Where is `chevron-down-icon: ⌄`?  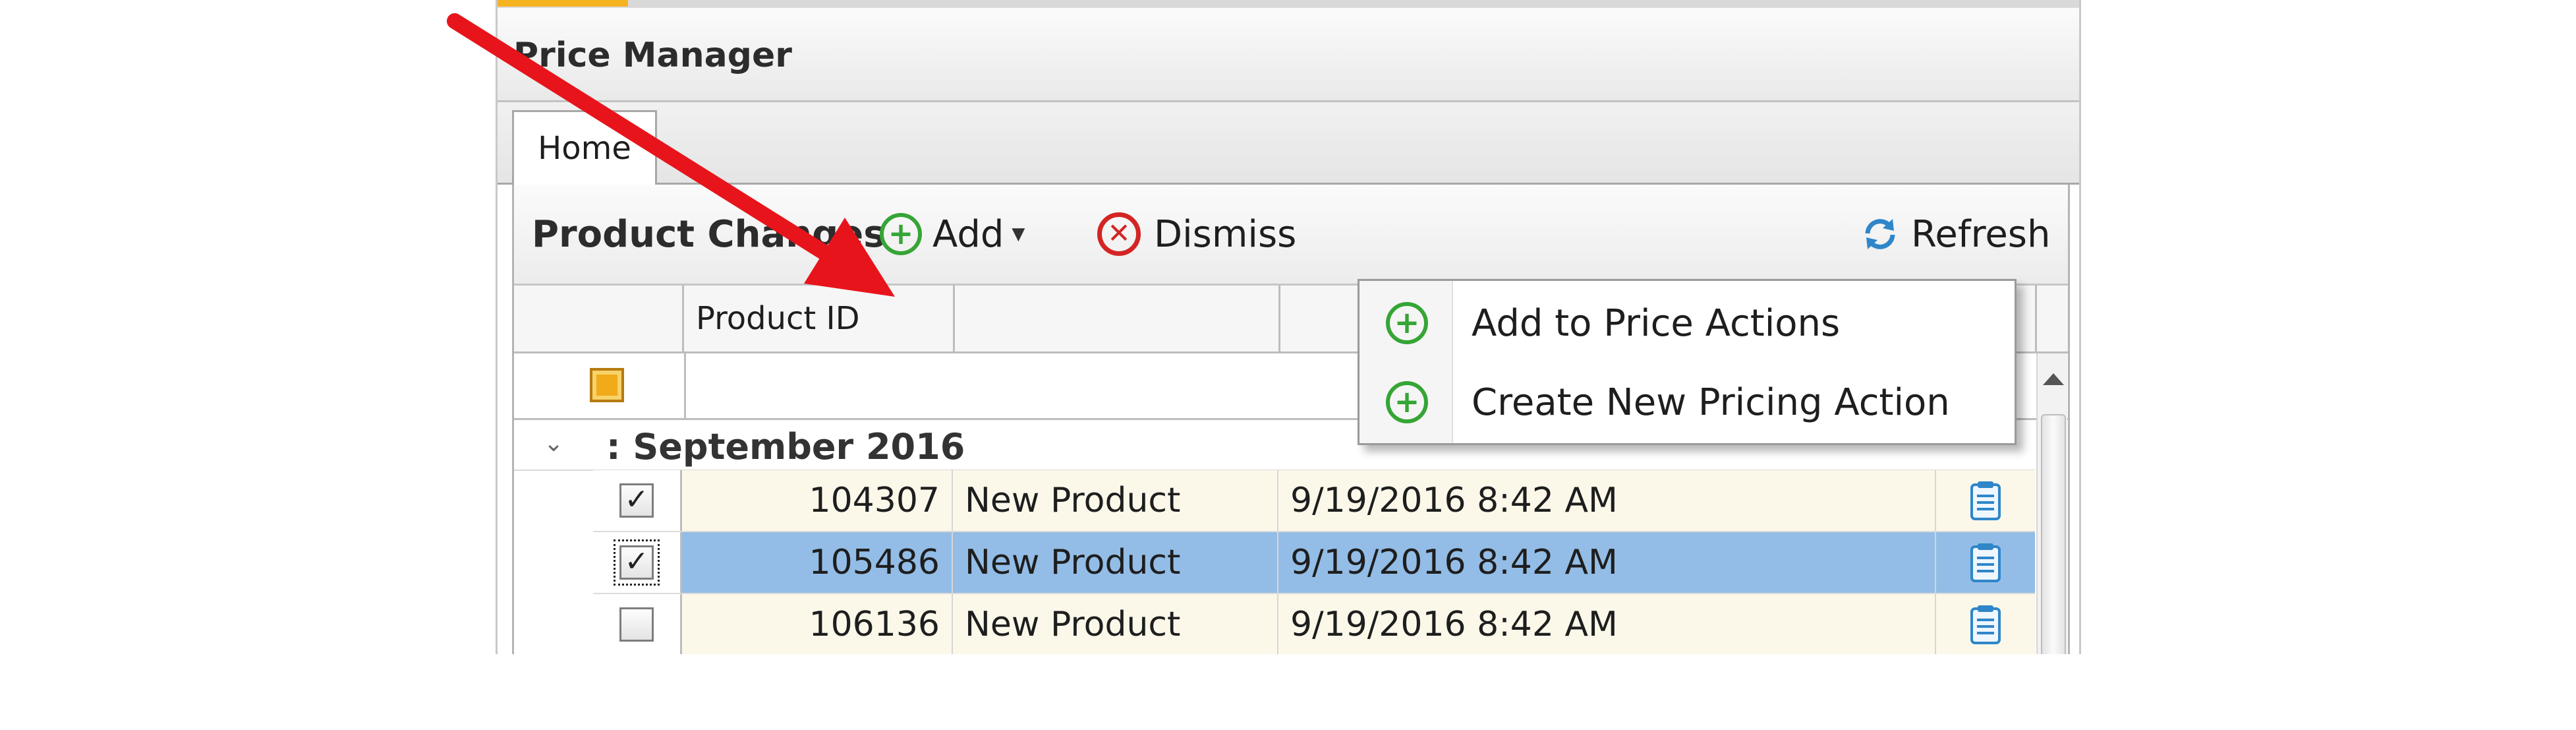 chevron-down-icon: ⌄ is located at coordinates (553, 443).